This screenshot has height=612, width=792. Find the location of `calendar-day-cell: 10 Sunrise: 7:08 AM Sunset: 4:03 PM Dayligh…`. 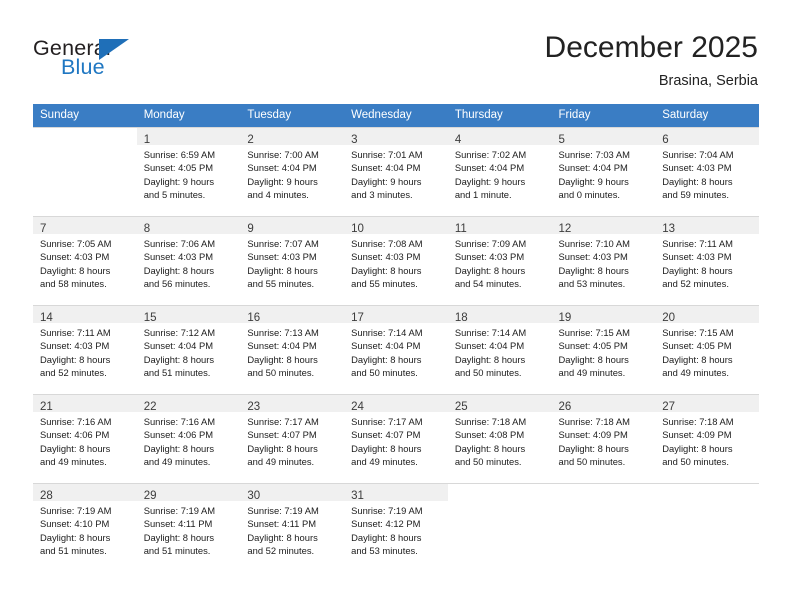

calendar-day-cell: 10 Sunrise: 7:08 AM Sunset: 4:03 PM Dayligh… is located at coordinates (396, 260).